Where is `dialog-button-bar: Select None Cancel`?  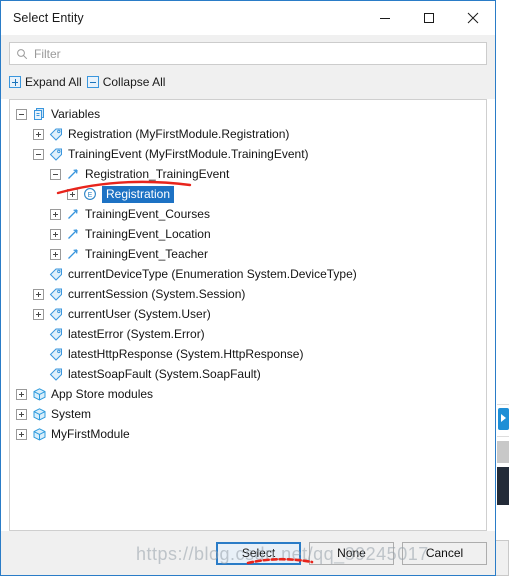
dialog-button-bar: Select None Cancel is located at coordinates (248, 553).